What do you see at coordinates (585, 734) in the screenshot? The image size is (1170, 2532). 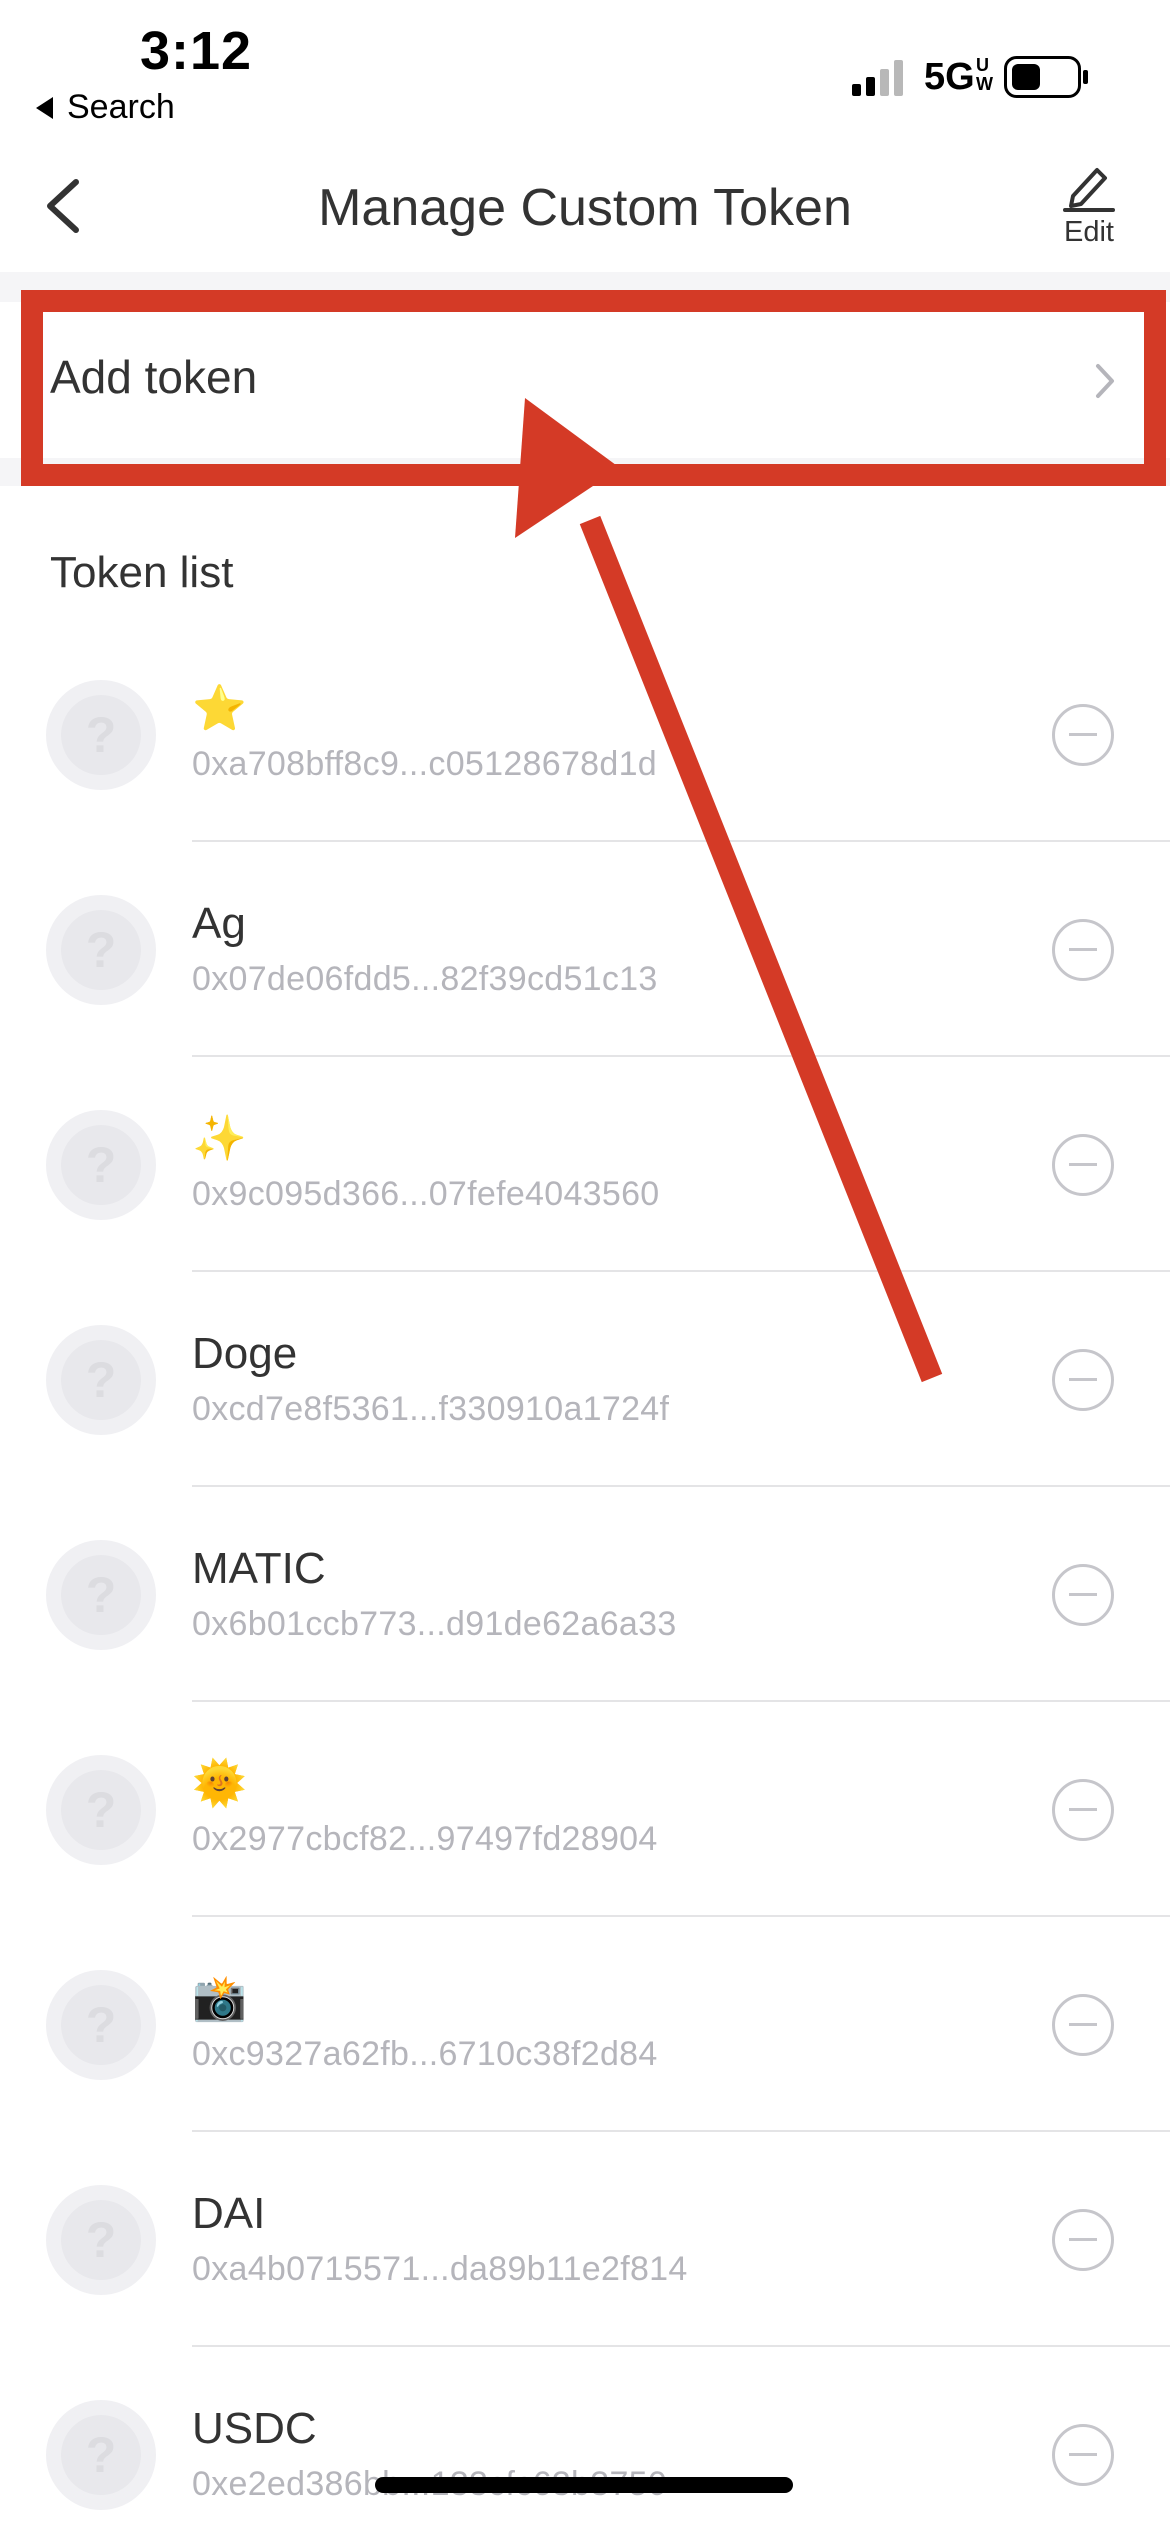 I see `token-row: ? ⭐ 0xa708bff8c9...c05128678d1d` at bounding box center [585, 734].